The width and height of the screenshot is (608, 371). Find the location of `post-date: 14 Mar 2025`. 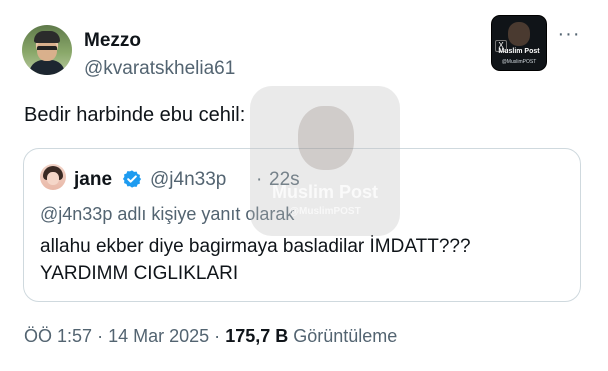

post-date: 14 Mar 2025 is located at coordinates (158, 336).